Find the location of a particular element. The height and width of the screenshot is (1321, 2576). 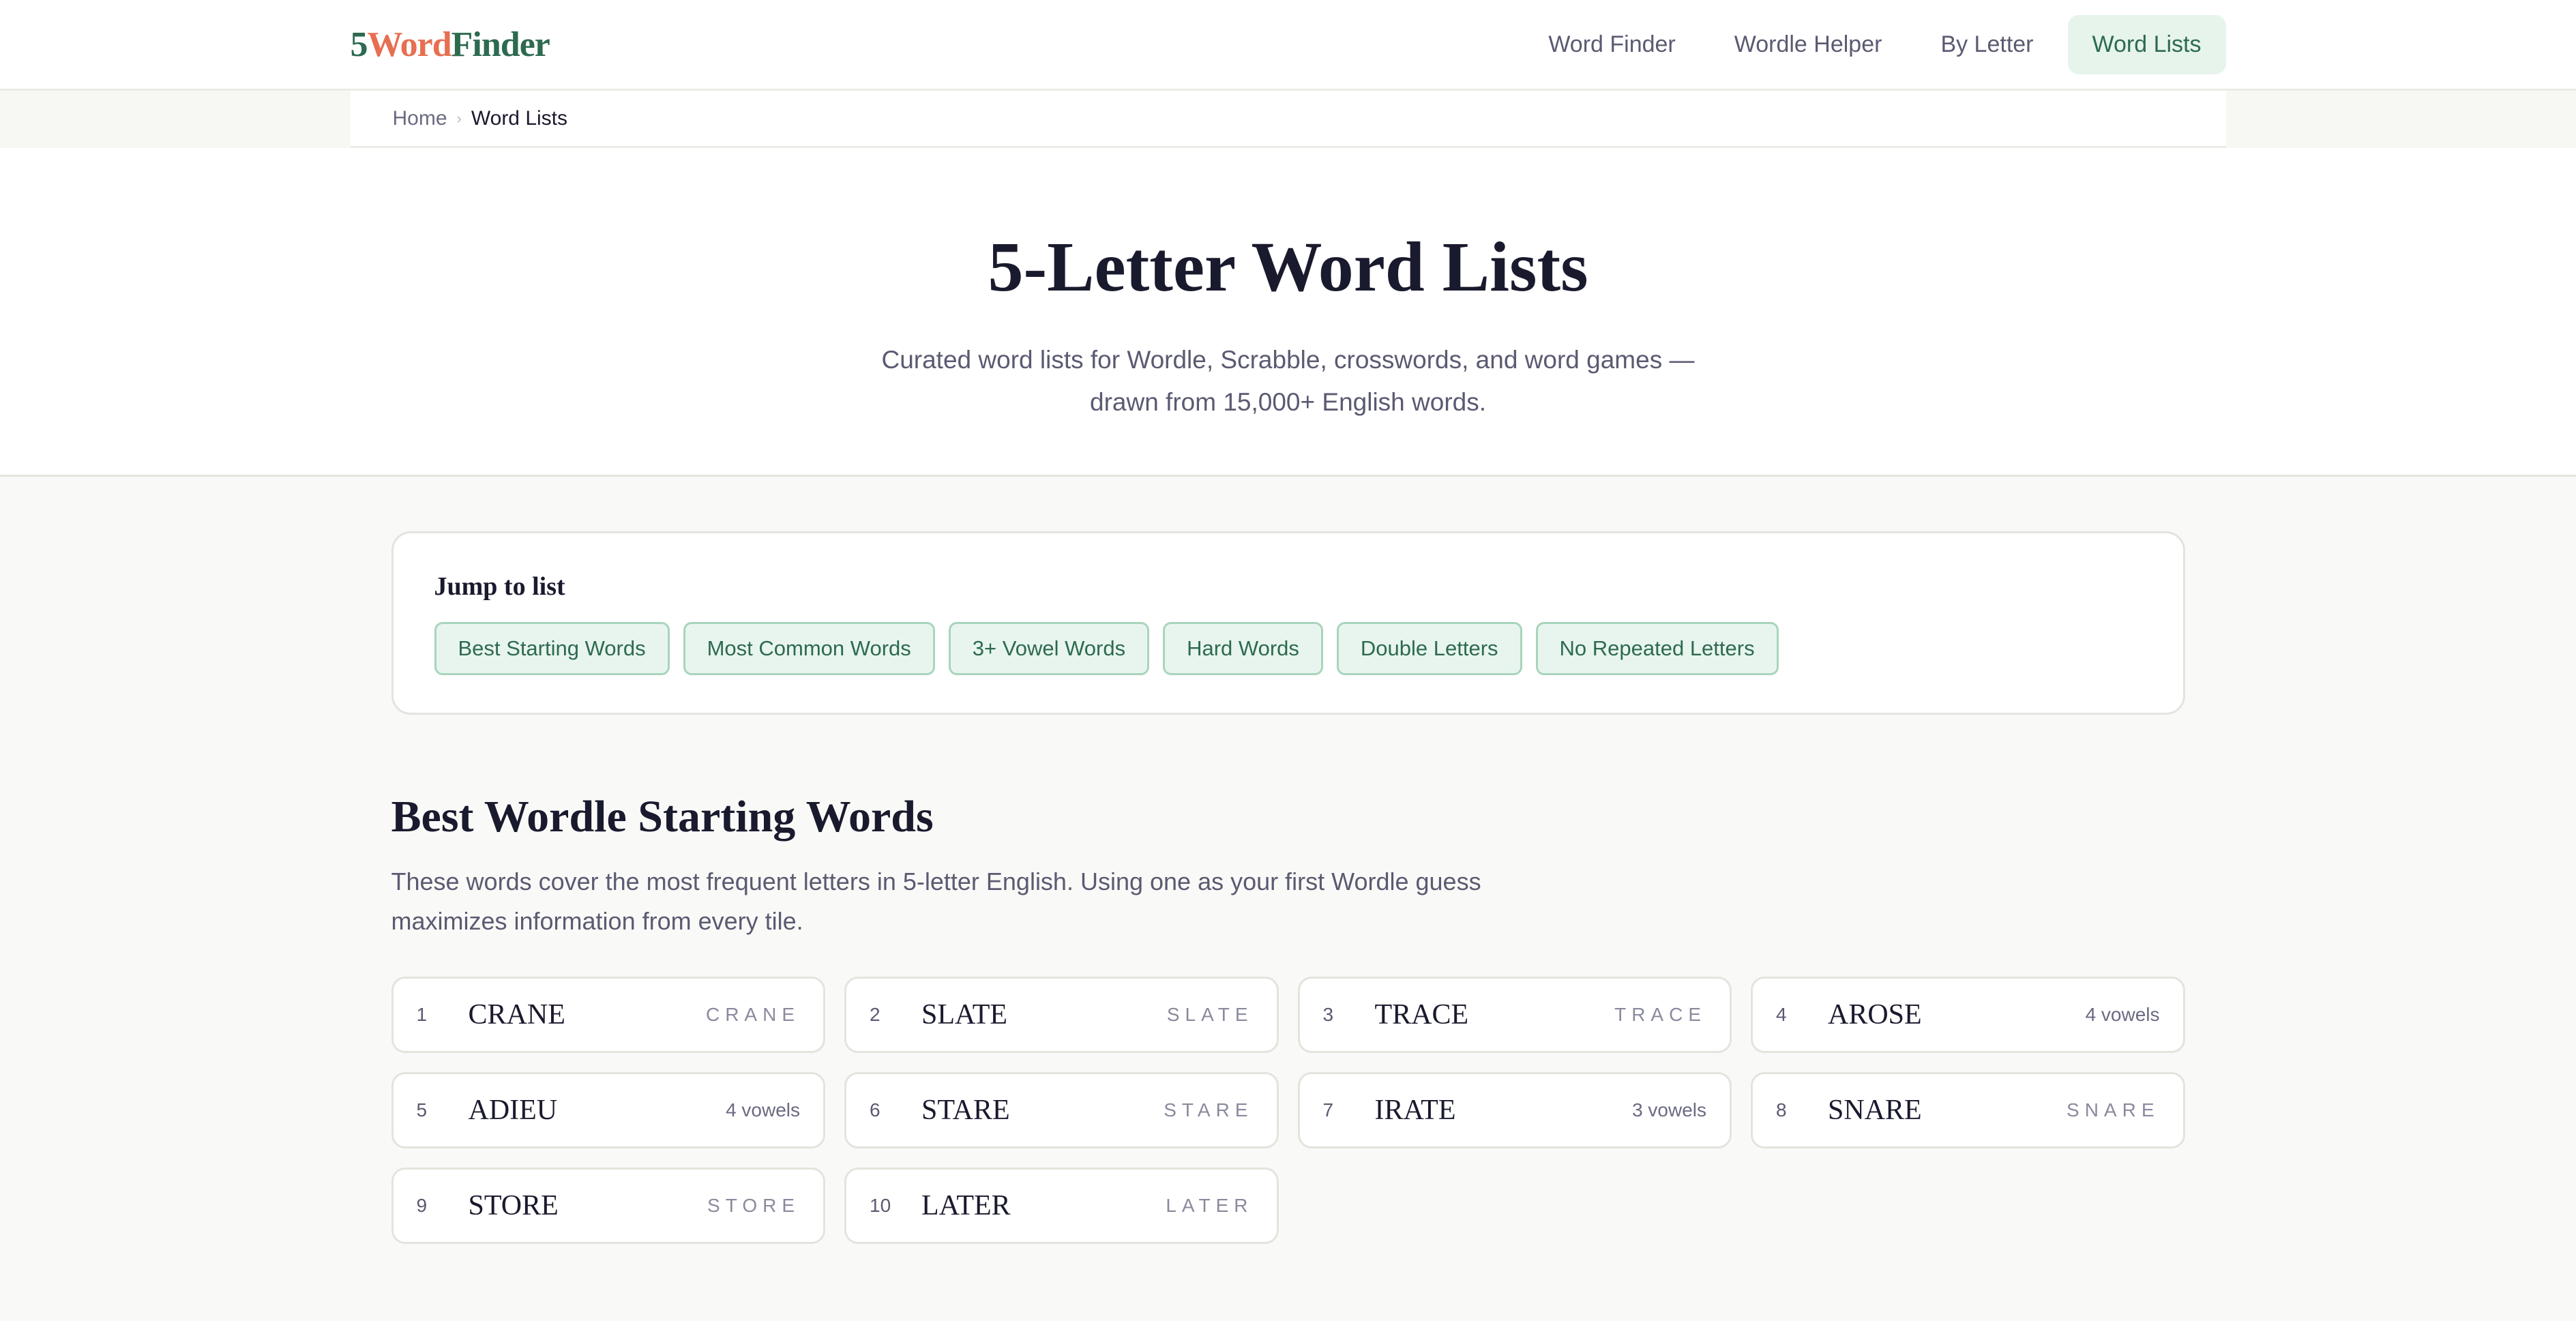

chip-best-starting-words: Best Starting Words is located at coordinates (552, 648).